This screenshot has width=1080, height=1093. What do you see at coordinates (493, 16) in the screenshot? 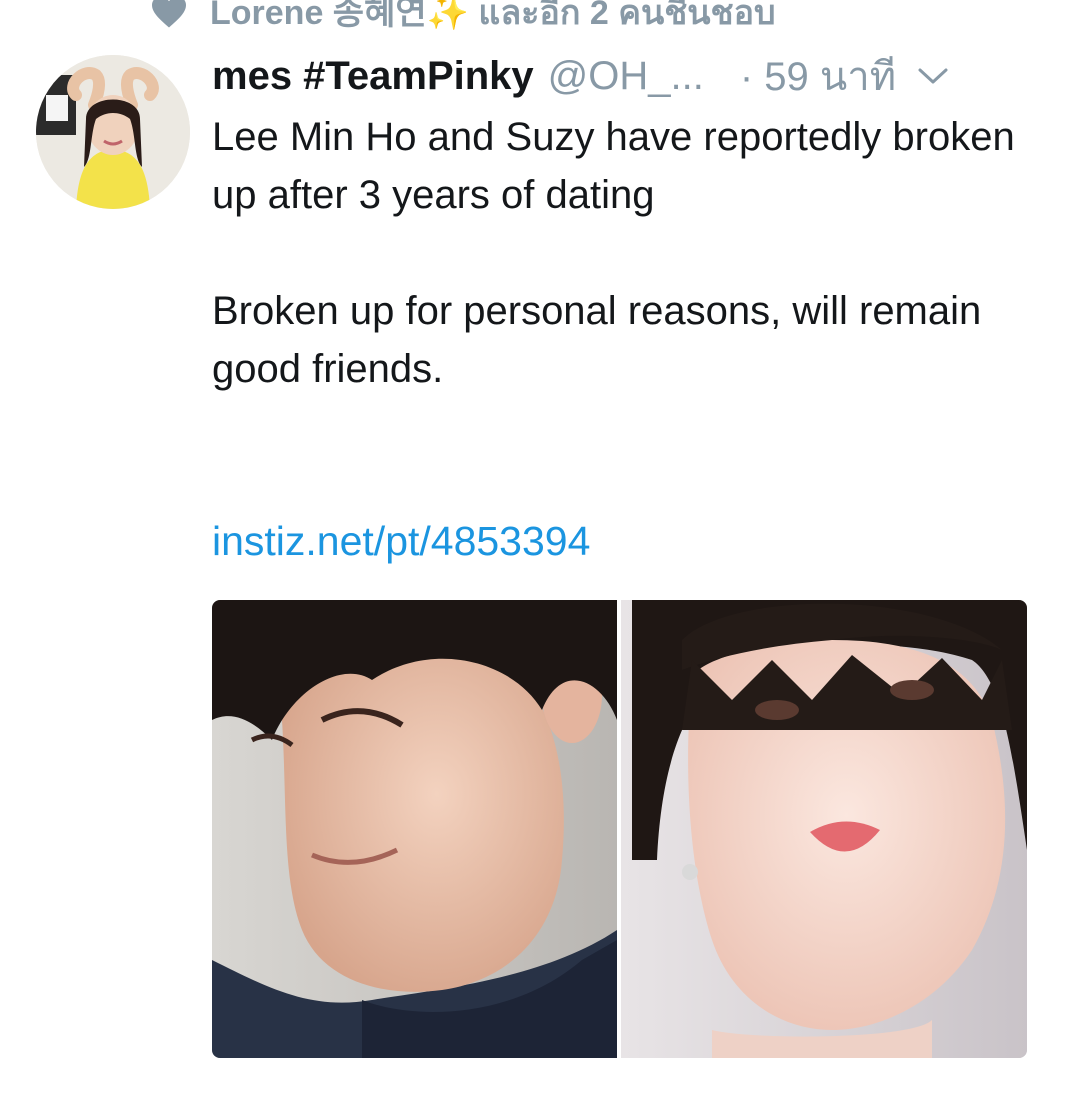
I see `social-context-text: Lorene 송혜연✨ และอีก 2 คนชื่นชอบ` at bounding box center [493, 16].